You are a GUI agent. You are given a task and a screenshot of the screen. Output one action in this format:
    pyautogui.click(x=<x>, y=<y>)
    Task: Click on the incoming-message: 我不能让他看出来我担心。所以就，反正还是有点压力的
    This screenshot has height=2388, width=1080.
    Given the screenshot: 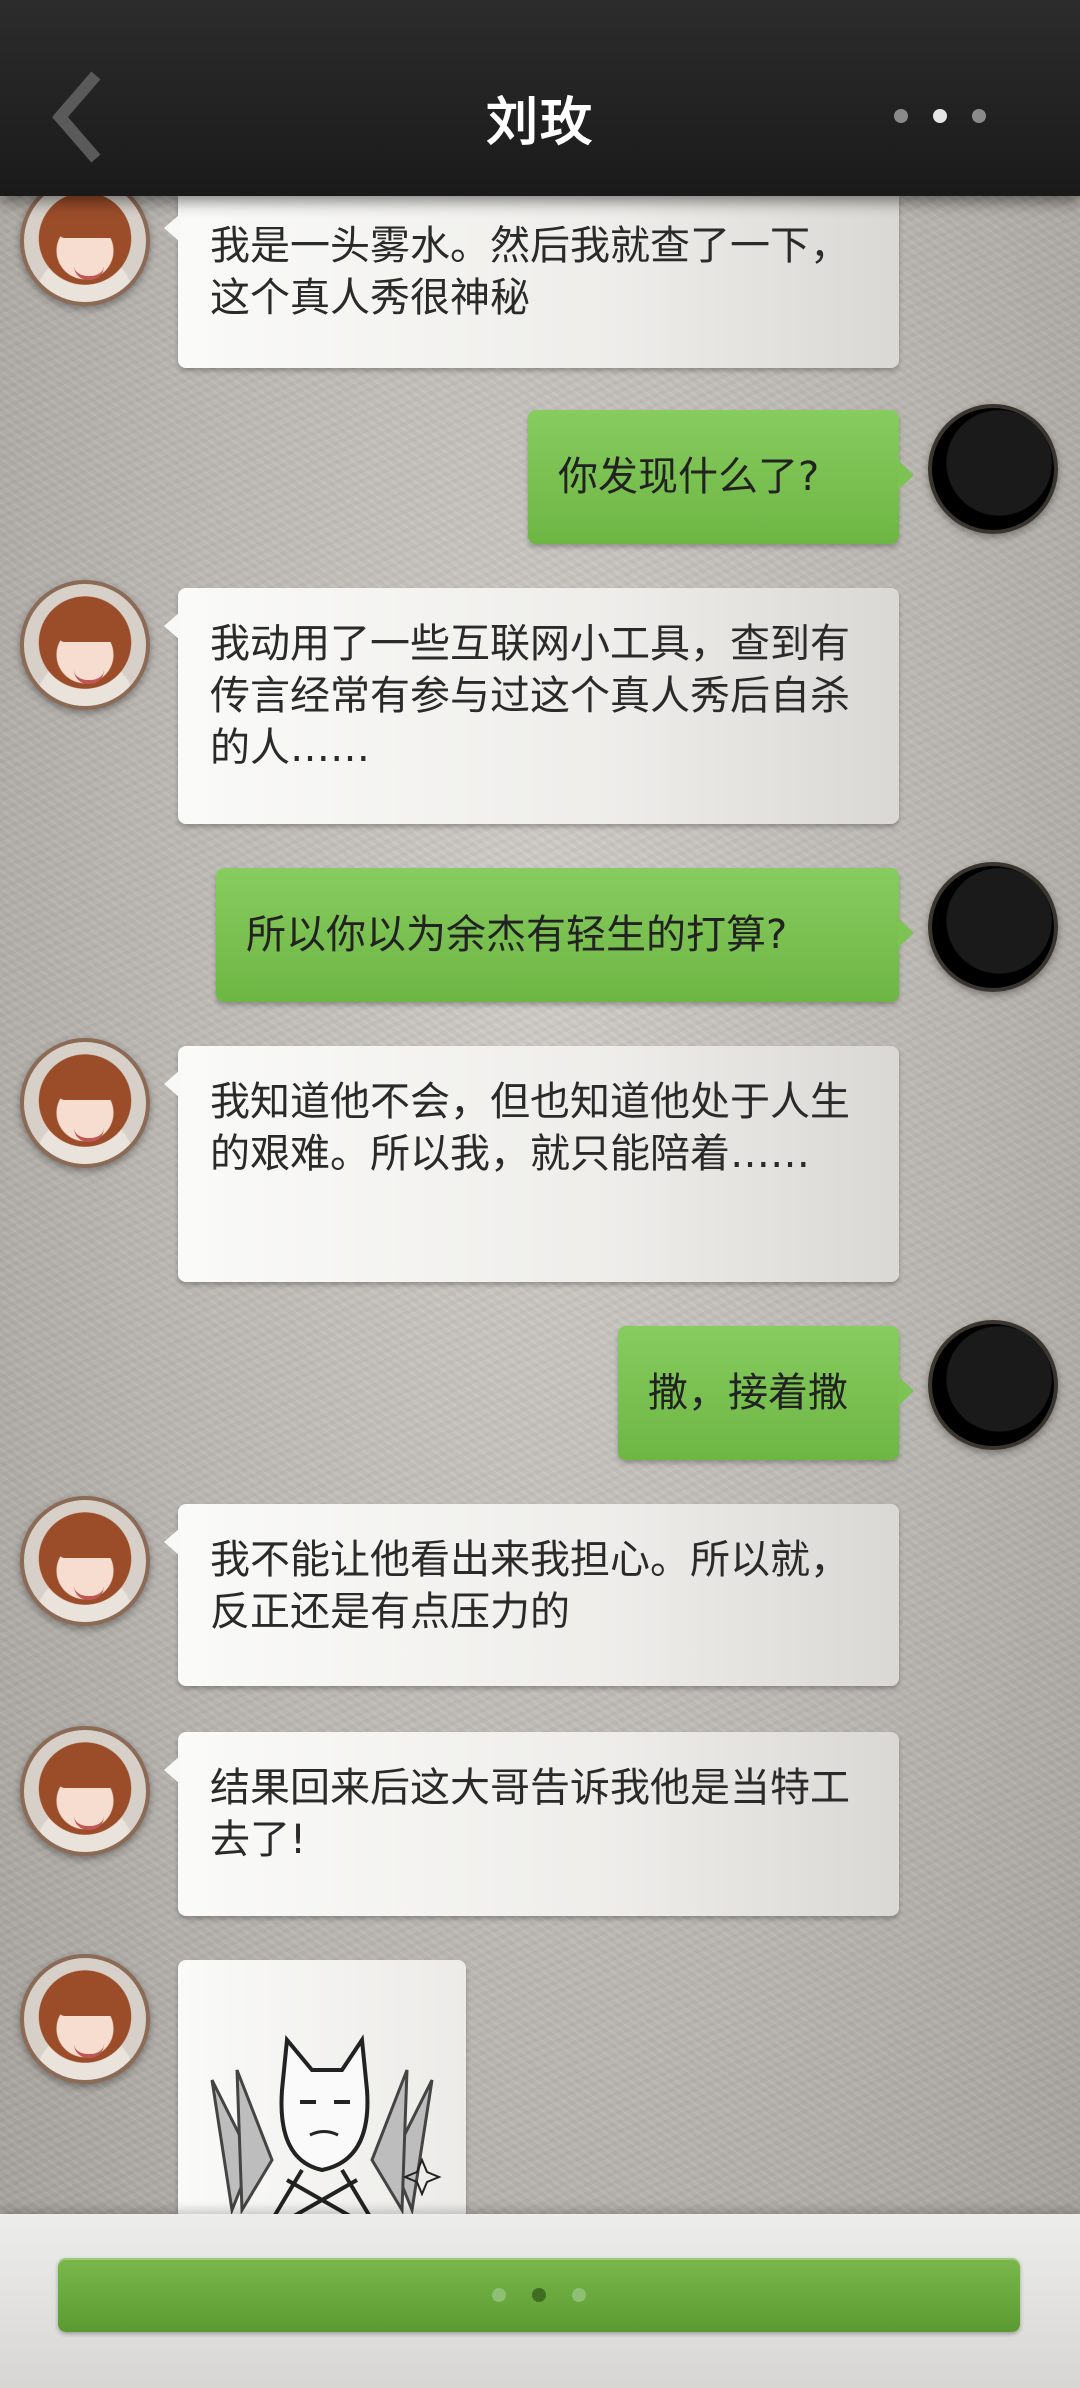 What is the action you would take?
    pyautogui.click(x=531, y=1595)
    